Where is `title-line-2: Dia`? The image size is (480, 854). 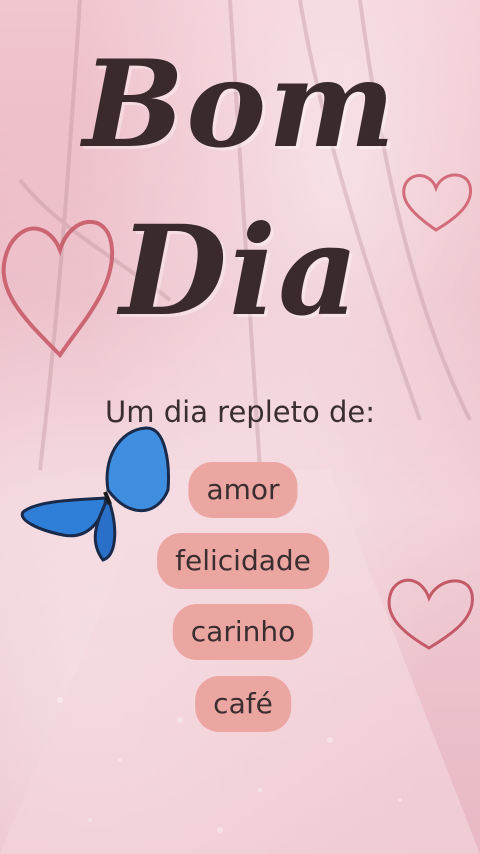 title-line-2: Dia is located at coordinates (240, 271).